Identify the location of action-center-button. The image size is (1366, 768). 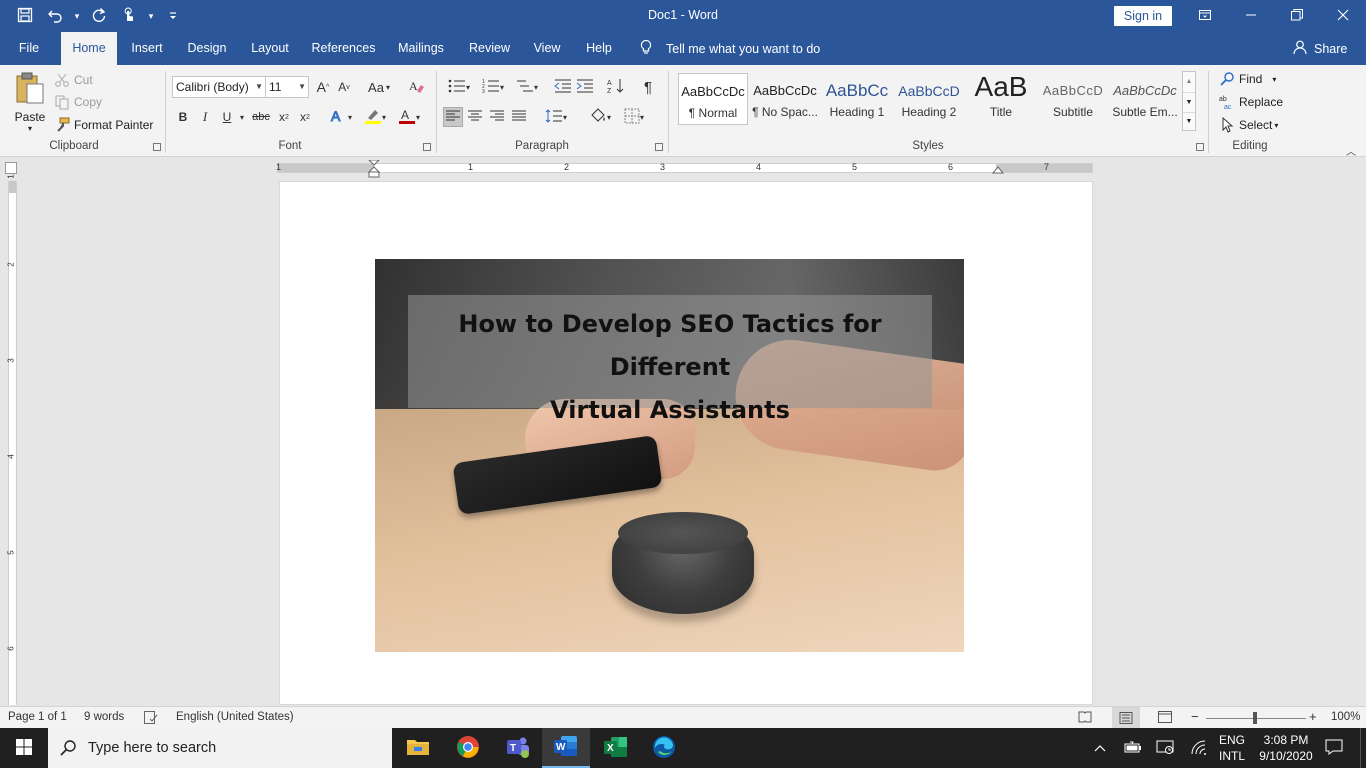
(1334, 748).